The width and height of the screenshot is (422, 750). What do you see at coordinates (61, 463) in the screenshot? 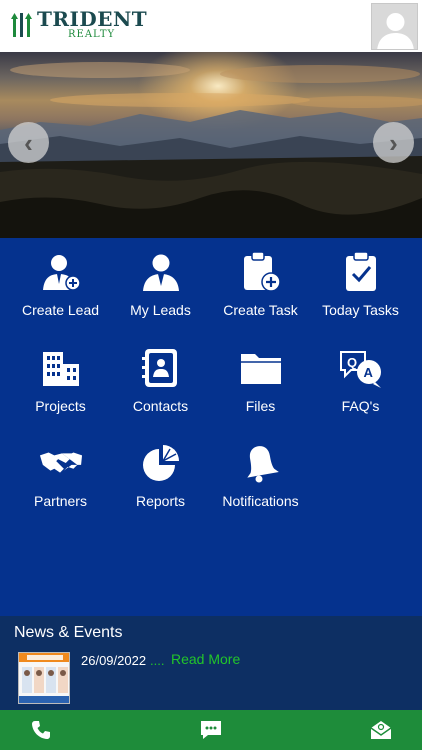
I see `handshake-icon` at bounding box center [61, 463].